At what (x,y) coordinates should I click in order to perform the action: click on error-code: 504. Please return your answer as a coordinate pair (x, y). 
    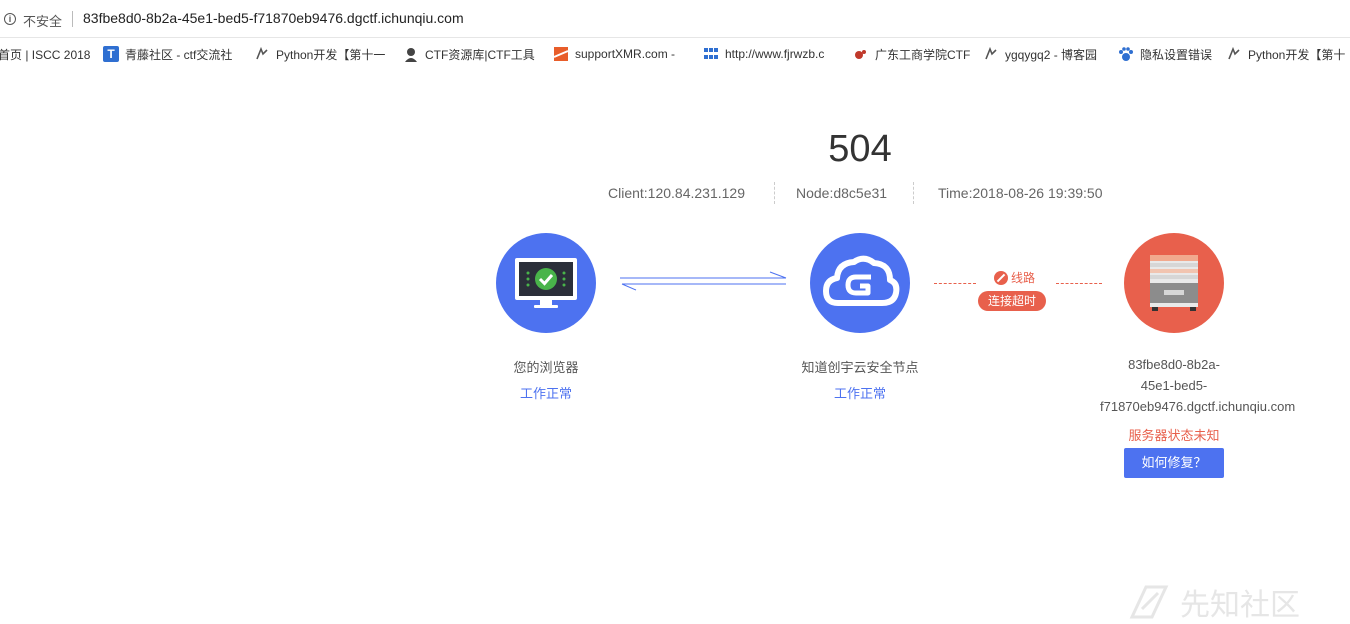
    Looking at the image, I should click on (860, 149).